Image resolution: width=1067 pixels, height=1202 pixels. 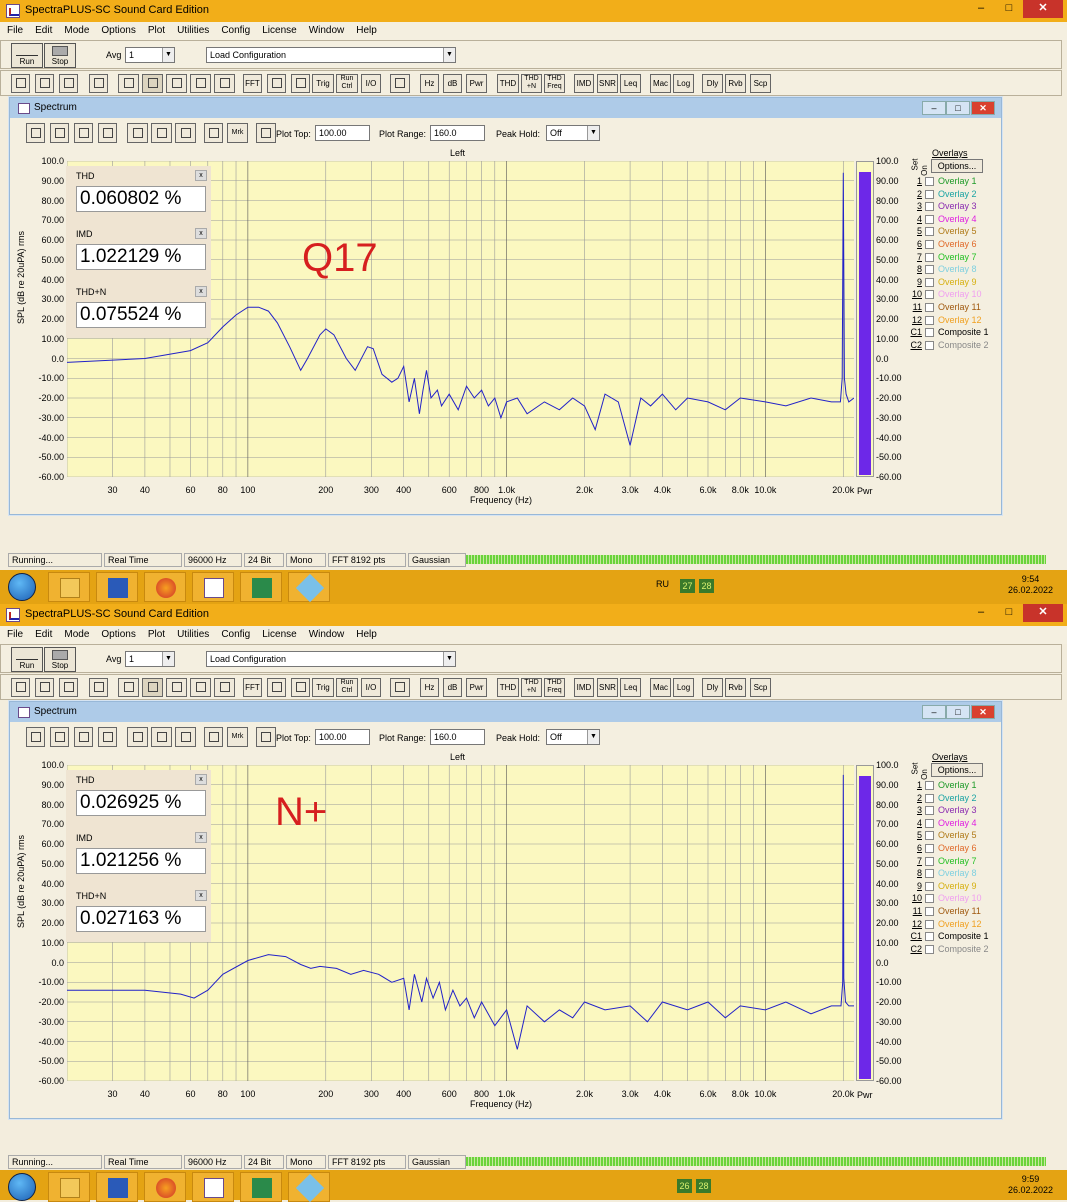 I want to click on zoom-icon, so click(x=35, y=133).